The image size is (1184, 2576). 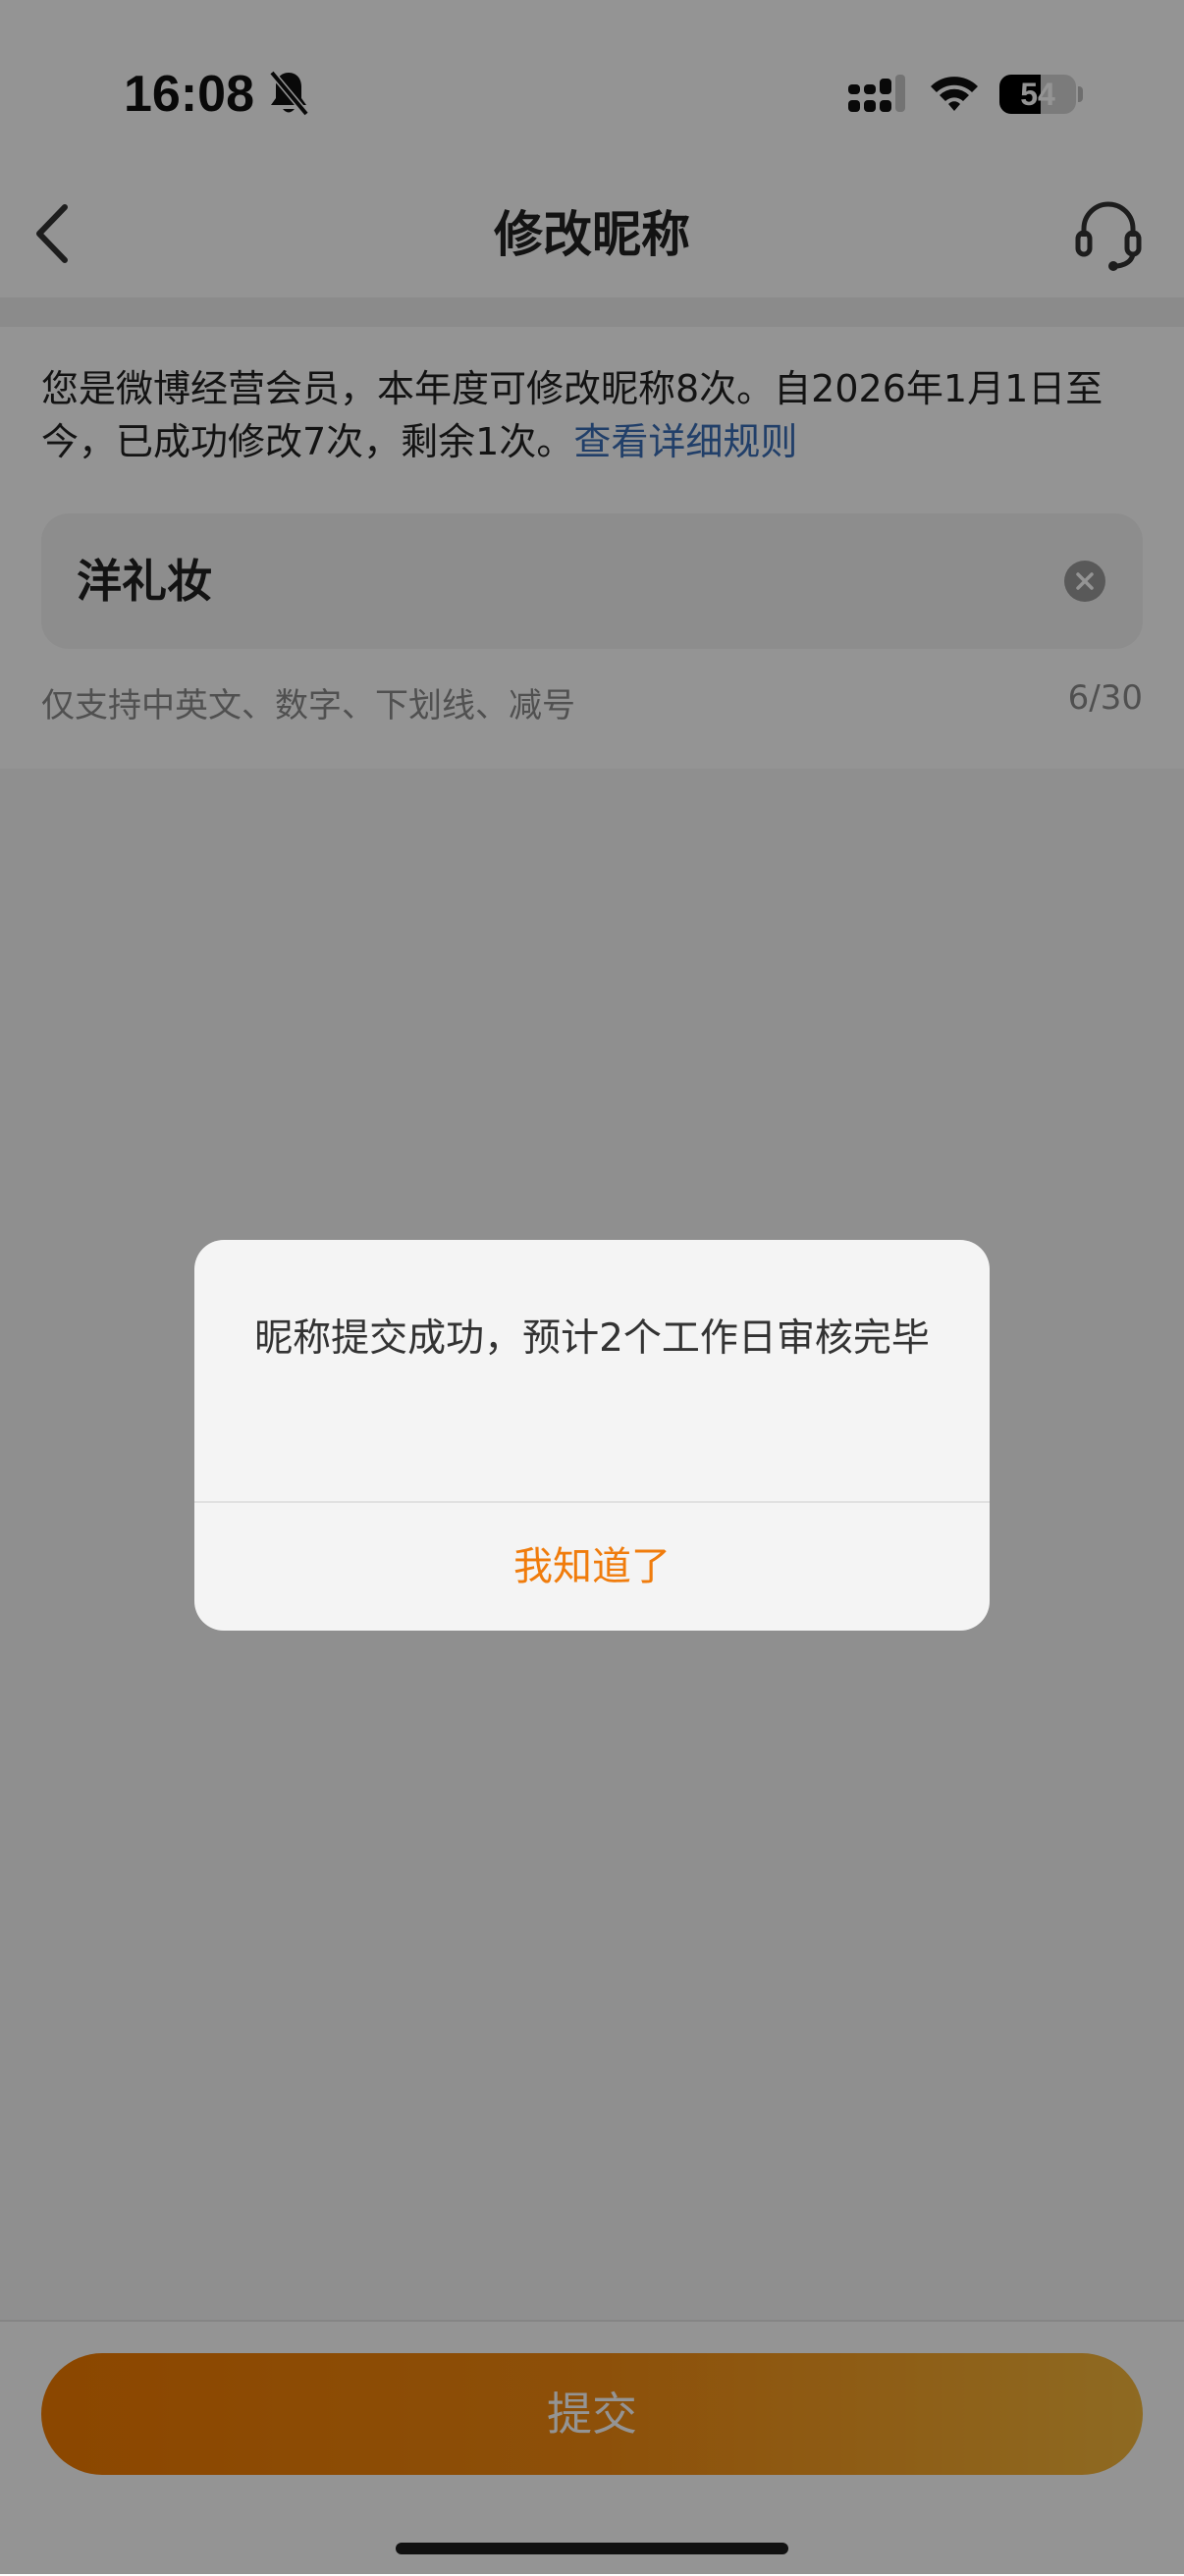 I want to click on success-dialog: 昵称提交成功，预计2个工作日审核完毕 我知道了, so click(x=592, y=1435).